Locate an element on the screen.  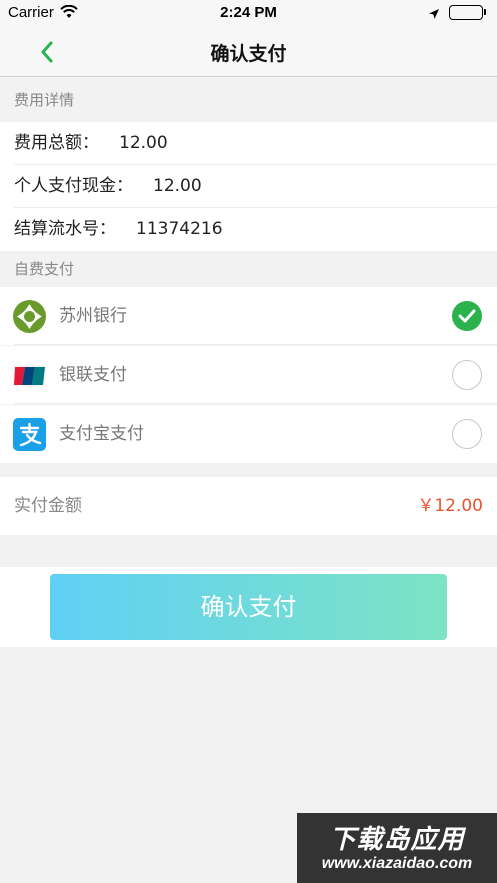
status-bar: Carrier 2:24 PM is located at coordinates (248, 13).